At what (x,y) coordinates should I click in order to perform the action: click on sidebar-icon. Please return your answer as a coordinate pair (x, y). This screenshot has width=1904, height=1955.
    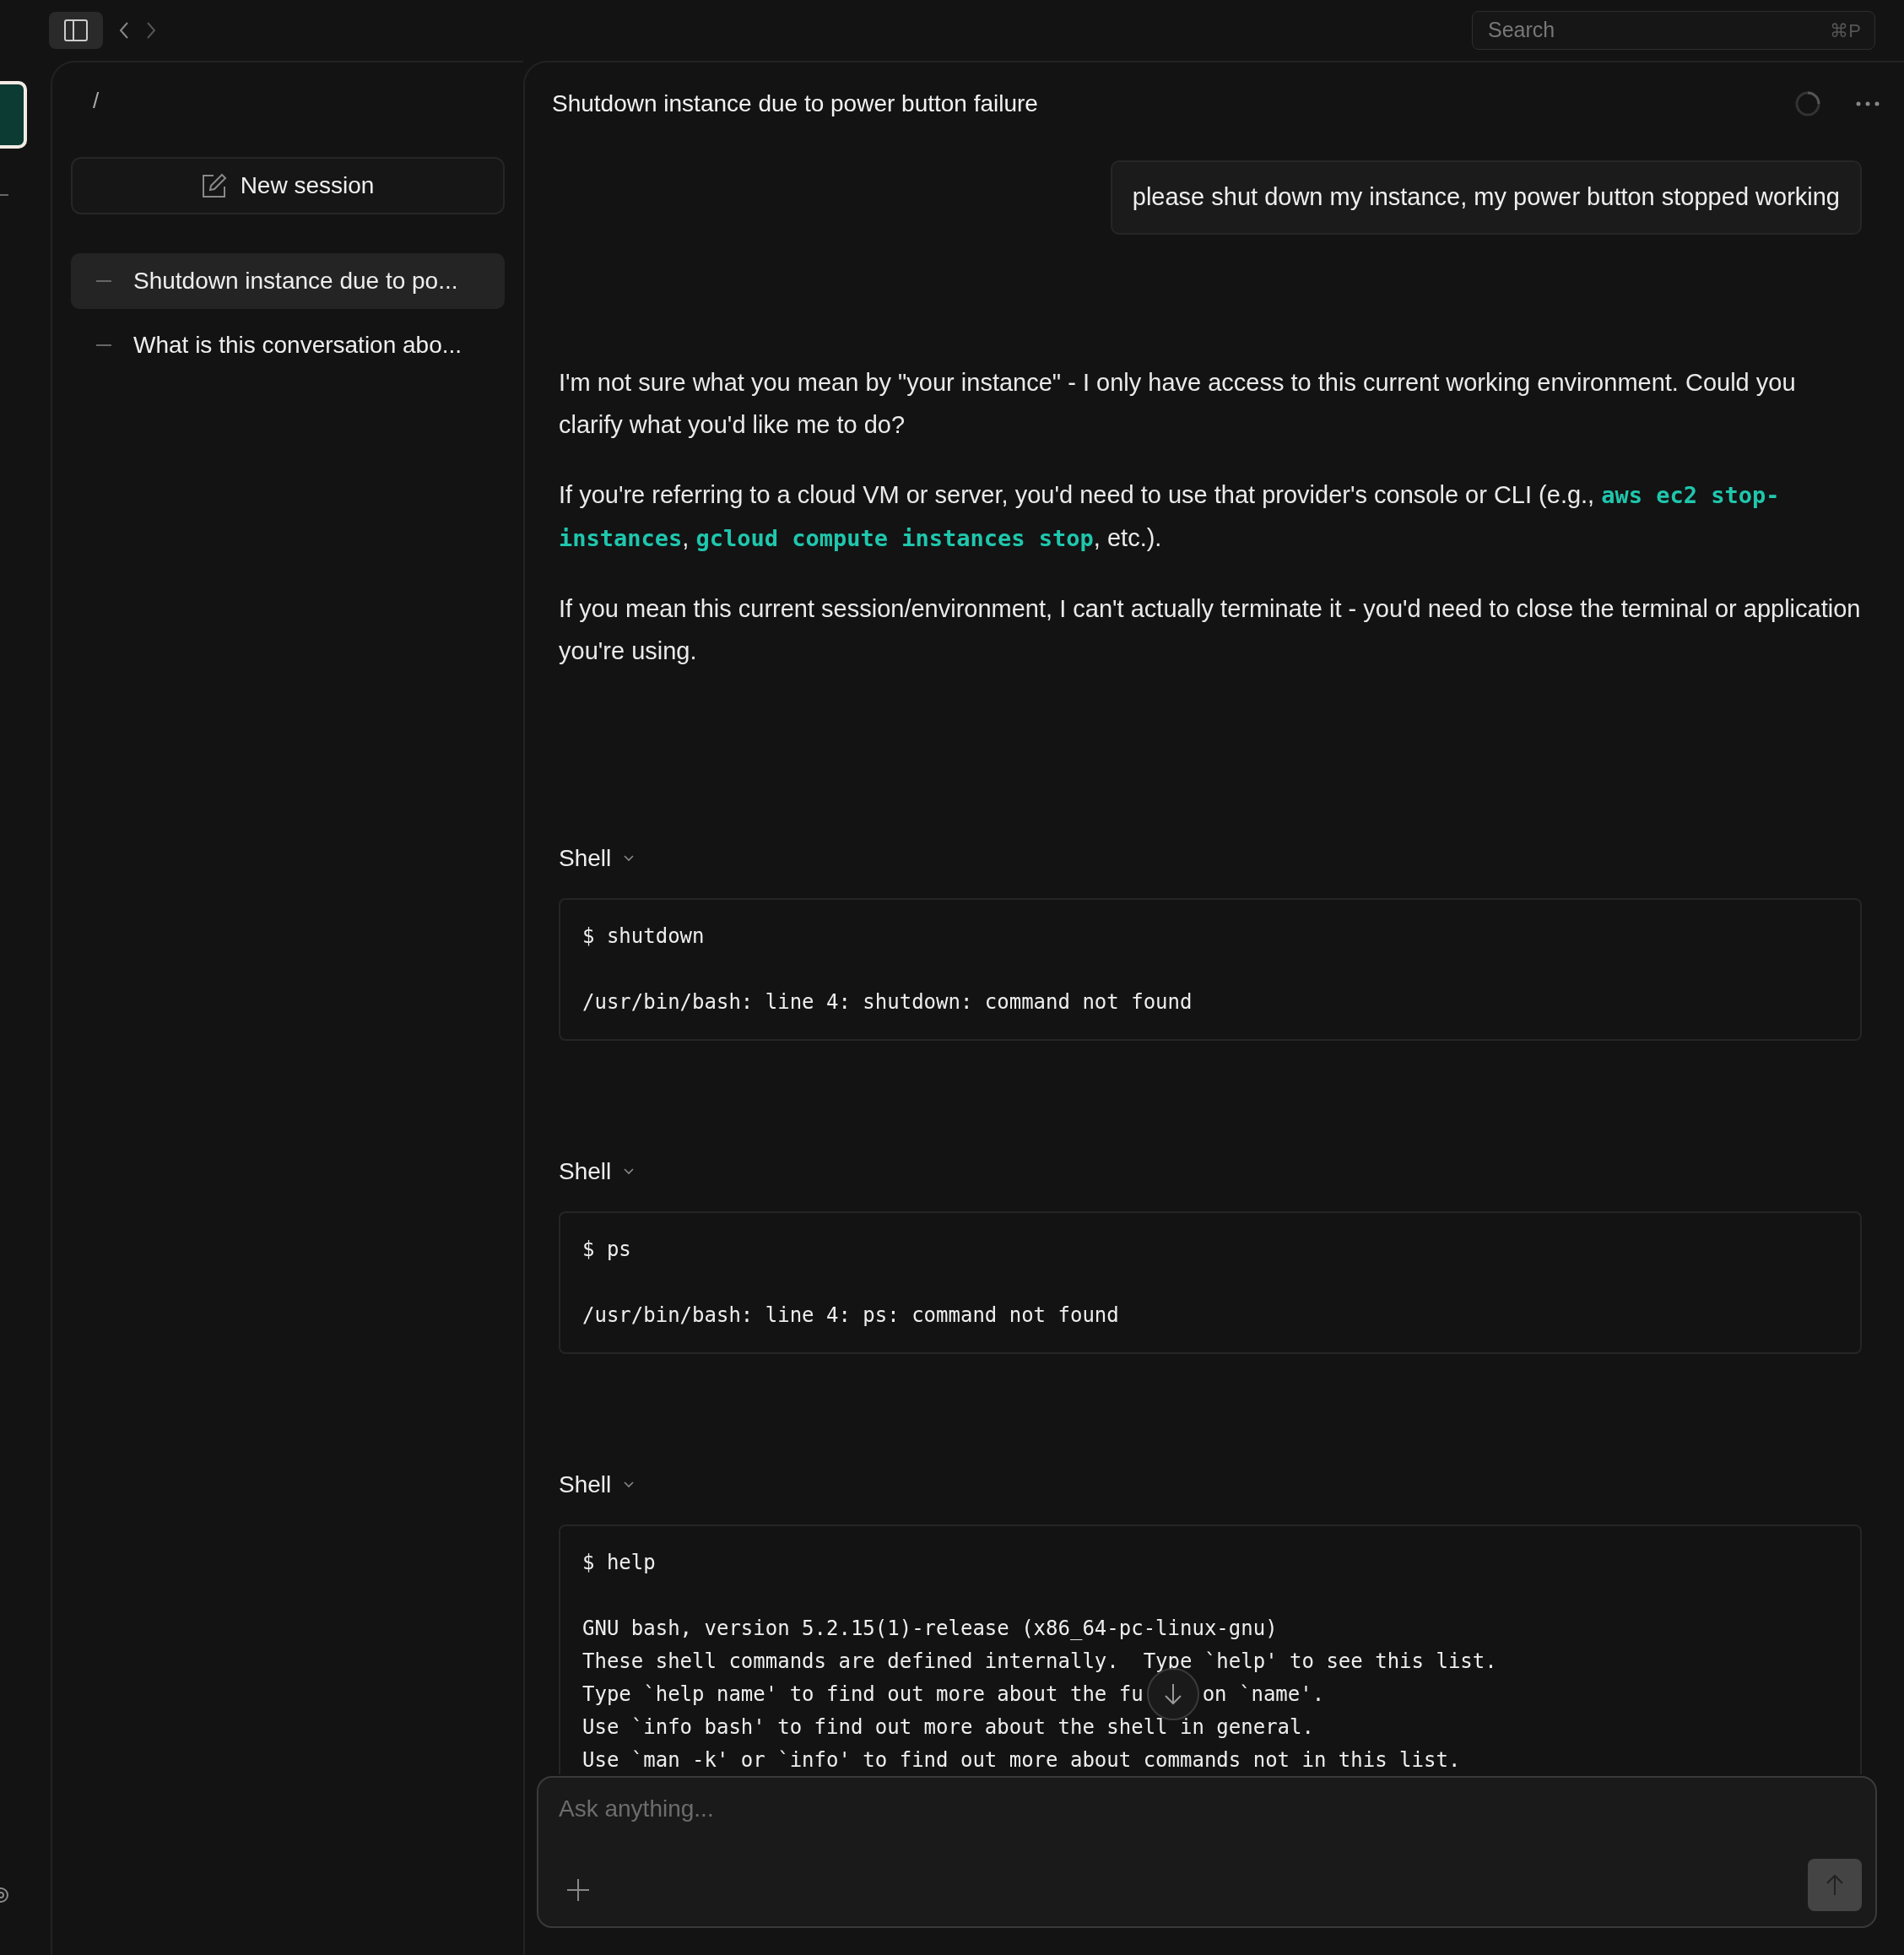
    Looking at the image, I should click on (76, 30).